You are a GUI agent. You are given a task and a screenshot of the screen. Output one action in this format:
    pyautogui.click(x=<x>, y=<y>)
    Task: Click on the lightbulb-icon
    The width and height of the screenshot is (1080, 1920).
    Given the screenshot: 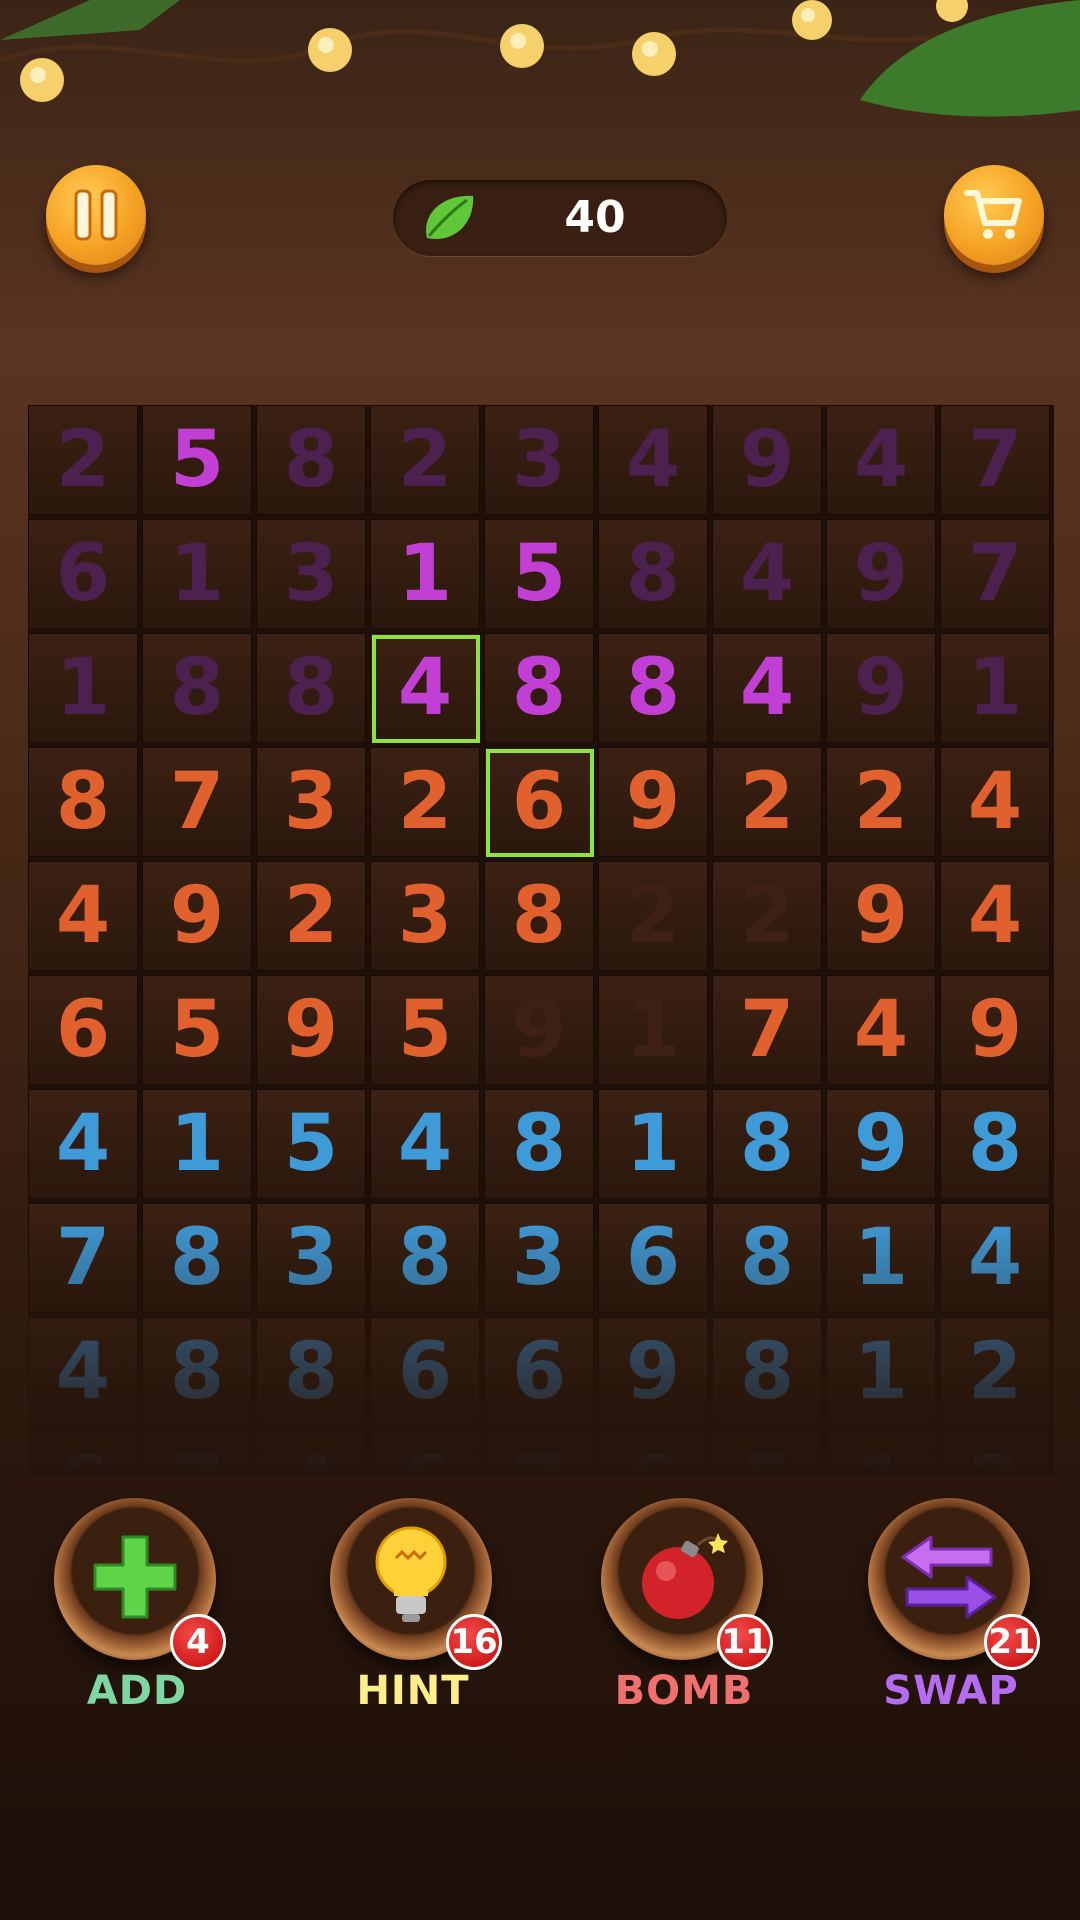 What is the action you would take?
    pyautogui.click(x=411, y=1579)
    